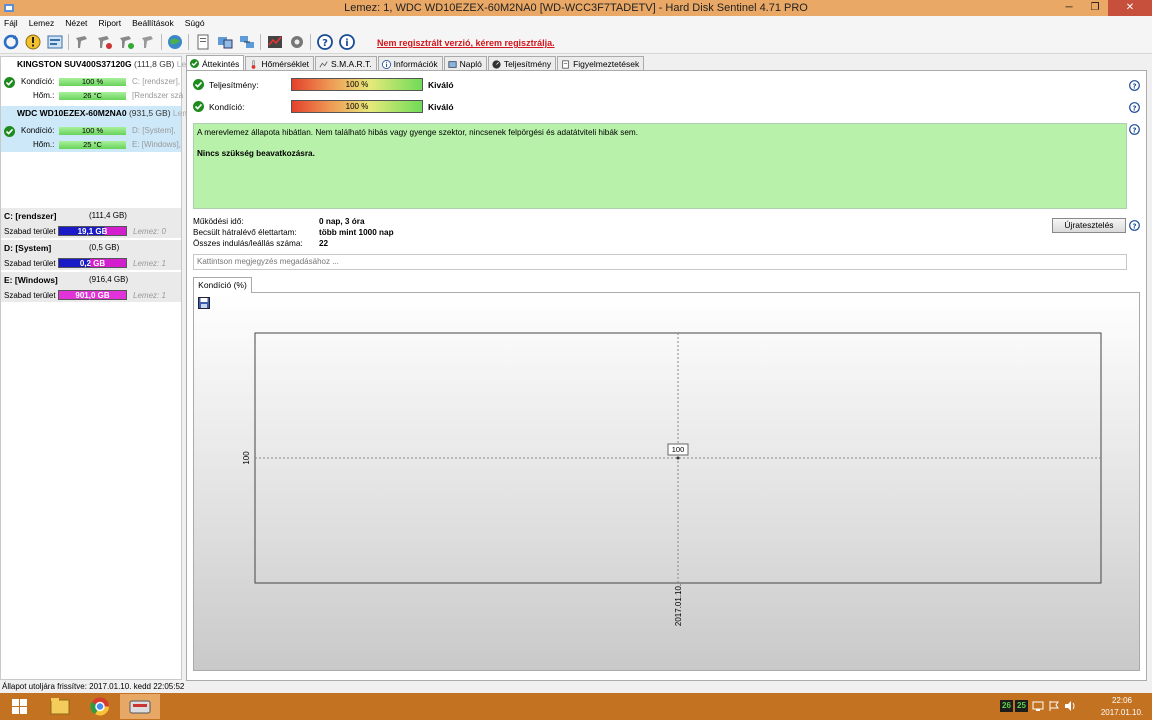  Describe the element at coordinates (11, 23) in the screenshot. I see `menu-fajl: Fájl` at that location.